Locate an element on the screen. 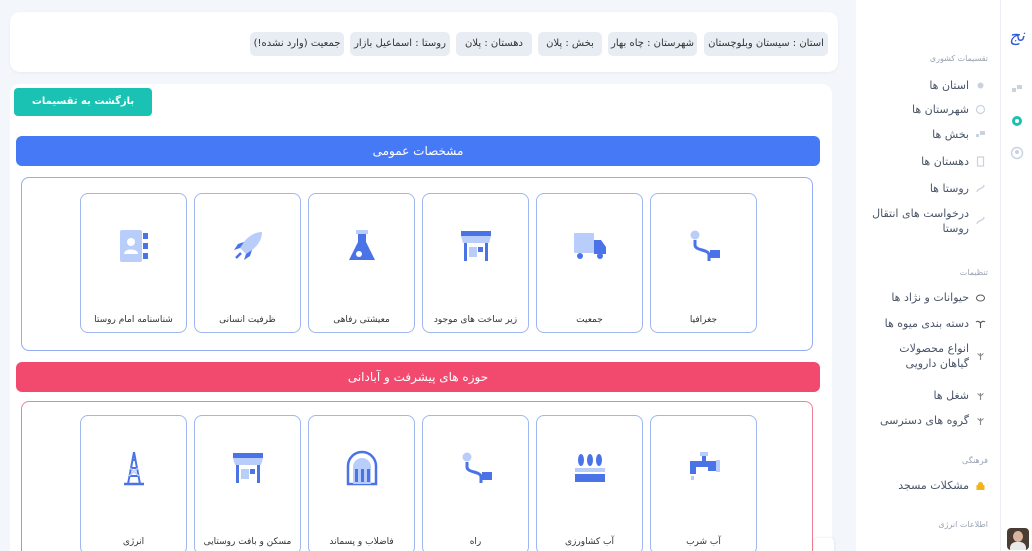  card-energy: انرژی is located at coordinates (133, 483).